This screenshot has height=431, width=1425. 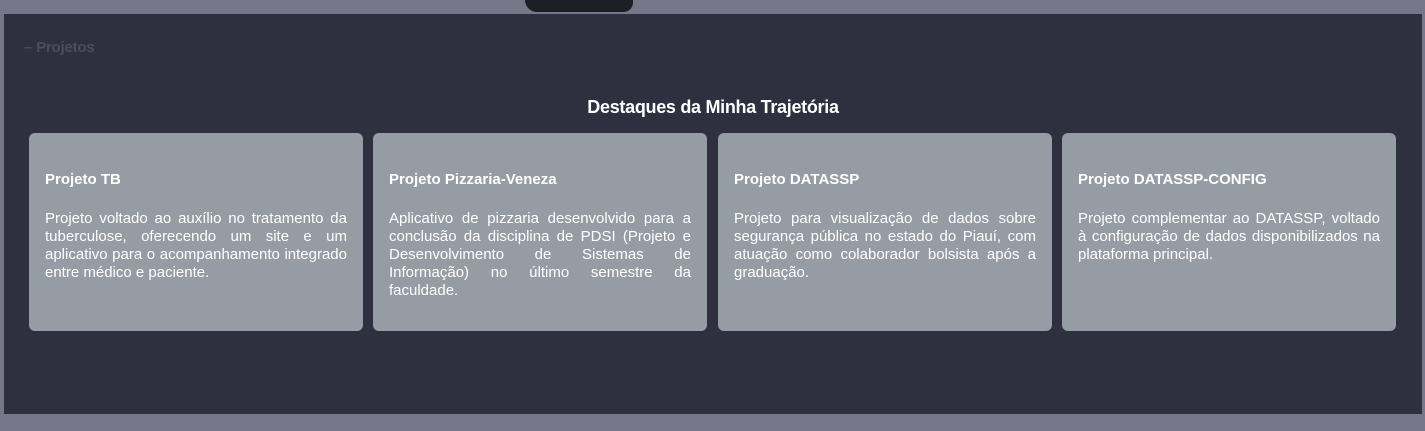 I want to click on project-title: Projeto DATASSP-CONFIG, so click(x=1172, y=179).